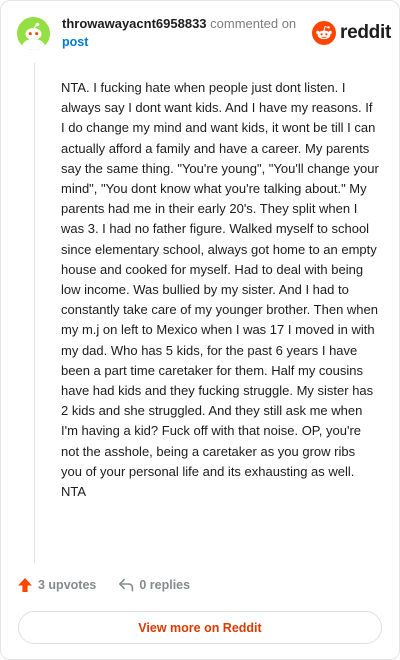  Describe the element at coordinates (126, 585) in the screenshot. I see `reply-arrow-icon` at that location.